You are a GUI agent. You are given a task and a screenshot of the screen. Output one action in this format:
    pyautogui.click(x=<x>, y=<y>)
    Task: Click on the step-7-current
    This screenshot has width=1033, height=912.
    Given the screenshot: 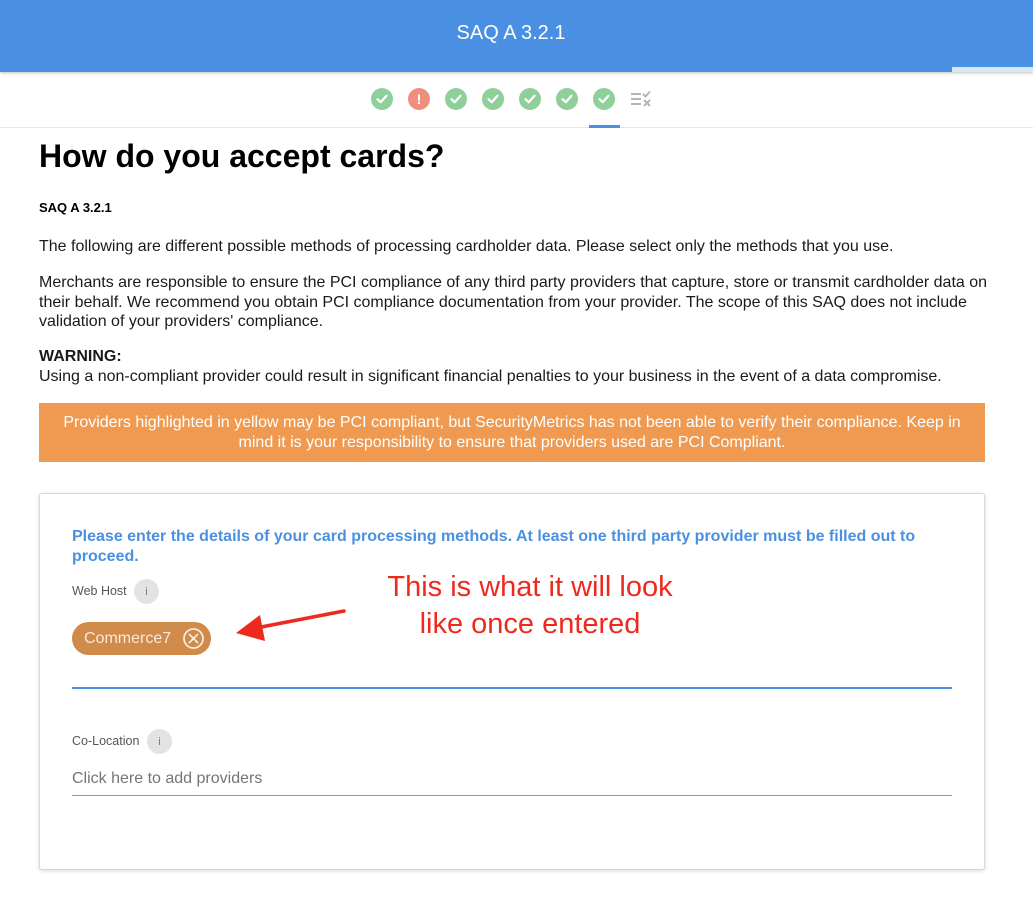 What is the action you would take?
    pyautogui.click(x=604, y=99)
    